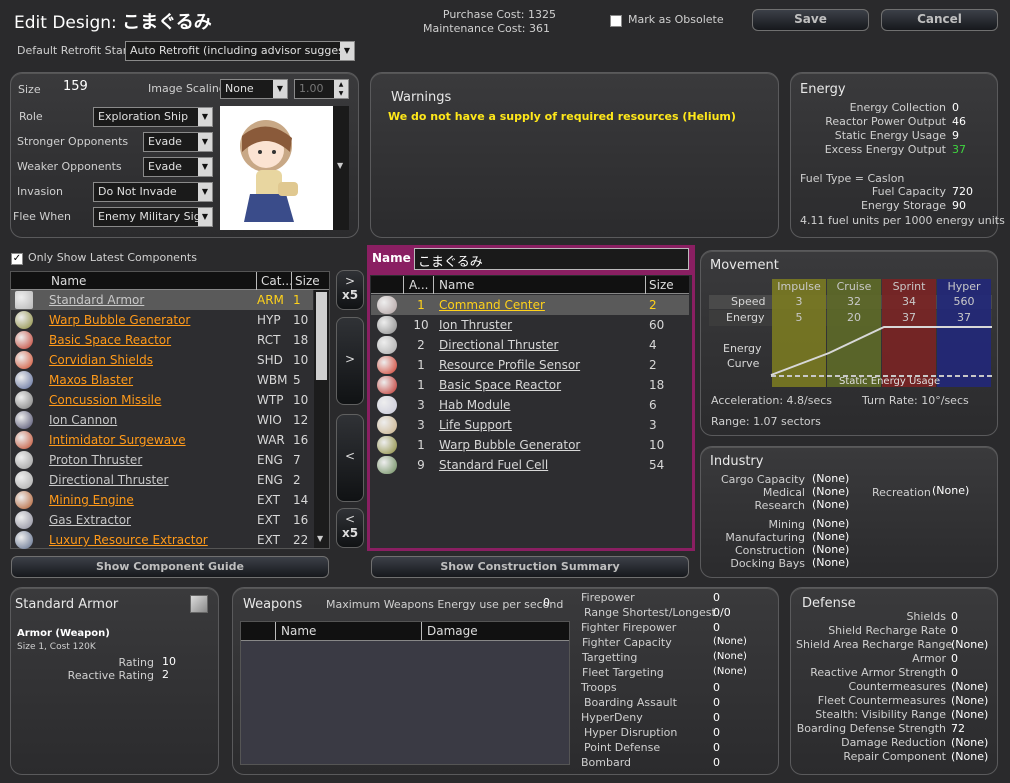 The height and width of the screenshot is (783, 1010). Describe the element at coordinates (810, 20) in the screenshot. I see `save-button: Save` at that location.